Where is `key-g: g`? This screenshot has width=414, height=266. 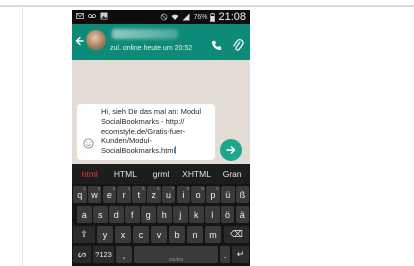 key-g: g is located at coordinates (148, 214).